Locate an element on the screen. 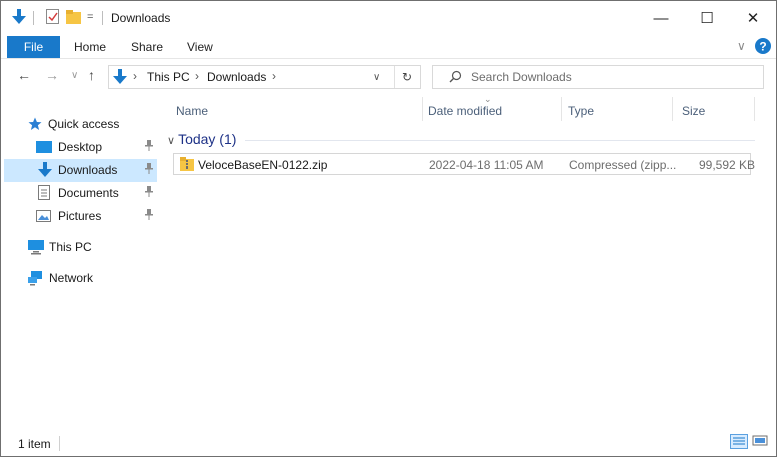 This screenshot has width=777, height=457. window-title: Downloads is located at coordinates (141, 18).